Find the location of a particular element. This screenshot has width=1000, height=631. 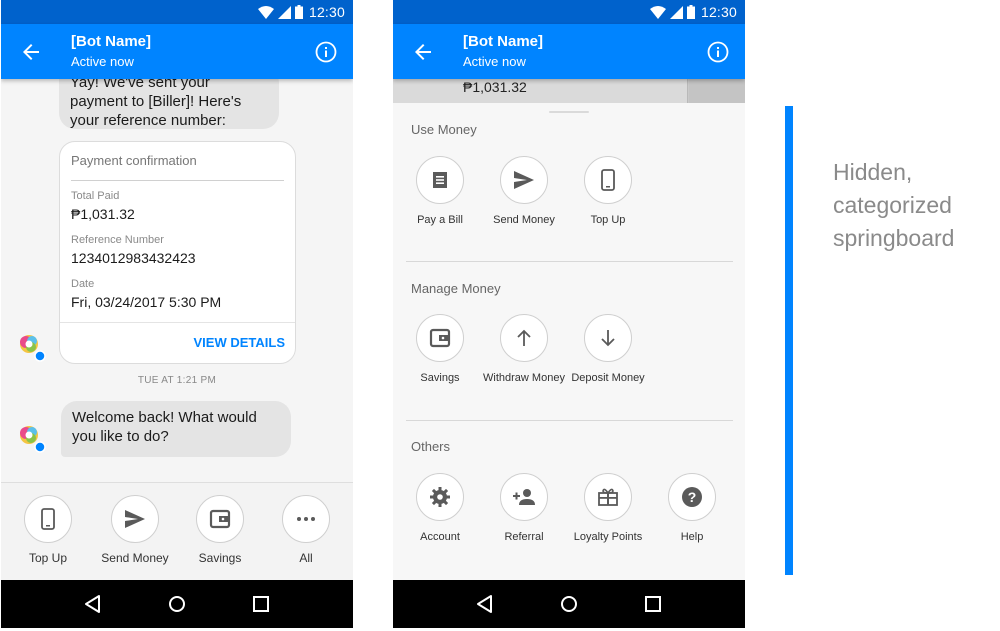

app-bar: [Bot Name] Active now is located at coordinates (569, 51).